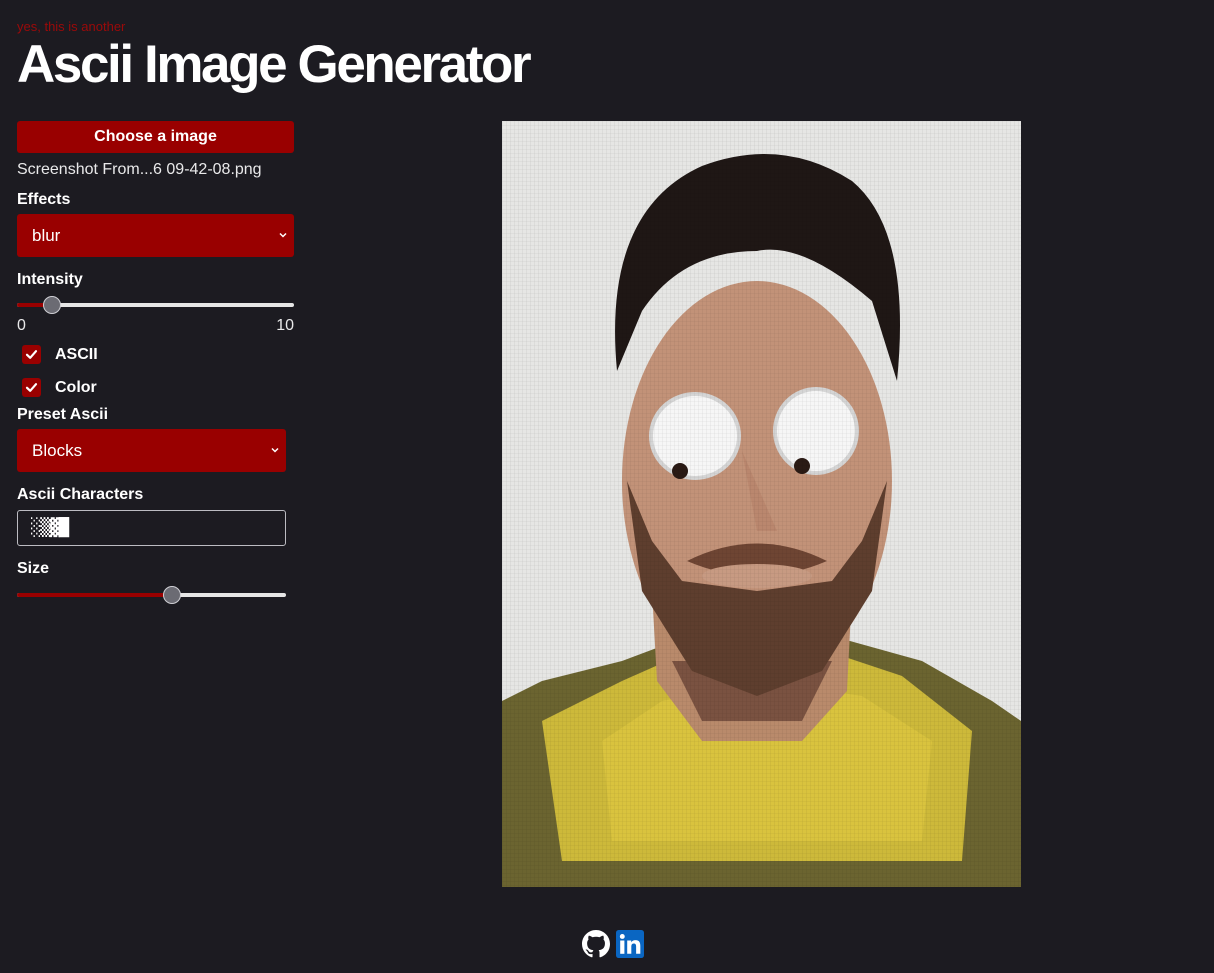 The width and height of the screenshot is (1214, 973). Describe the element at coordinates (33, 568) in the screenshot. I see `size-label: Size` at that location.